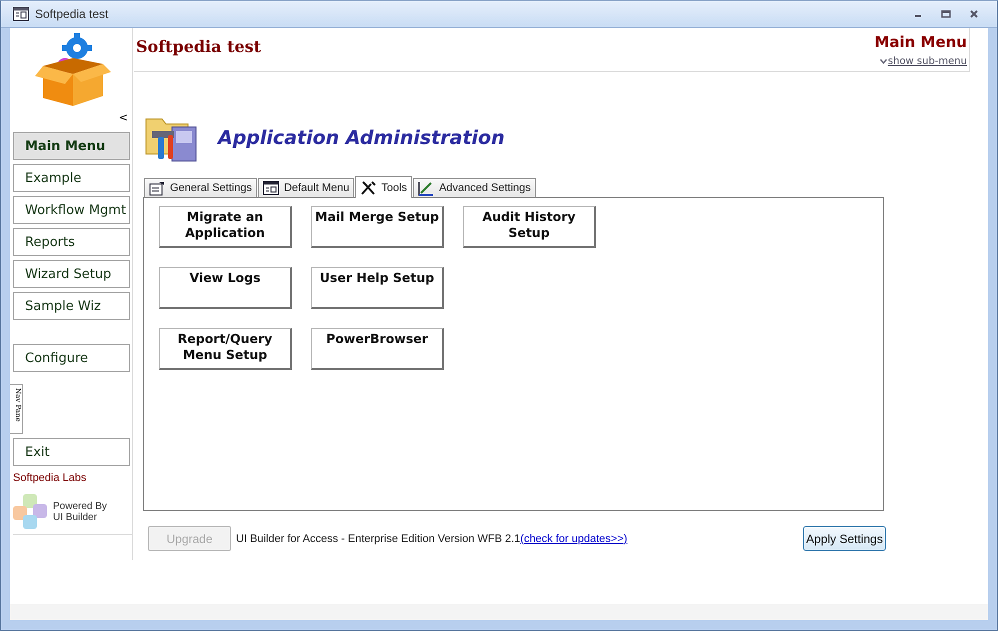 The height and width of the screenshot is (631, 998). Describe the element at coordinates (474, 187) in the screenshot. I see `tab: Advanced Settings` at that location.